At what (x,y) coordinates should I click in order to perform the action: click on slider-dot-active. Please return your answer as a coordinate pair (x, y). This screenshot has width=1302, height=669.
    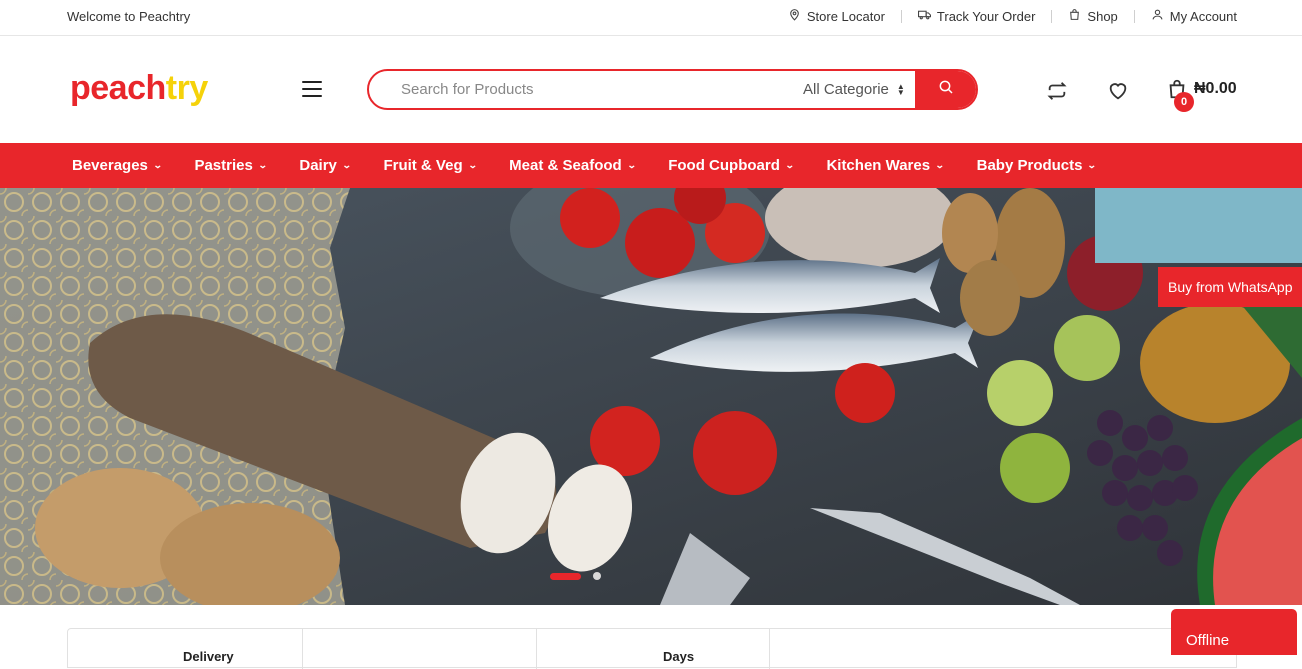
    Looking at the image, I should click on (565, 576).